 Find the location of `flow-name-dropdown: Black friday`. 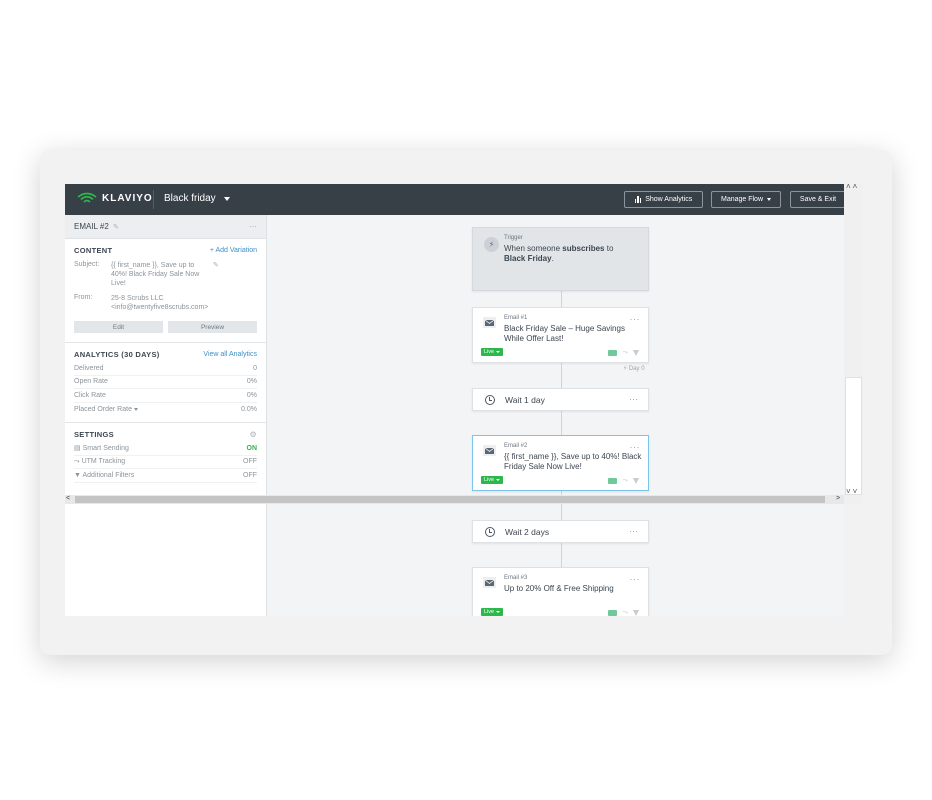

flow-name-dropdown: Black friday is located at coordinates (197, 198).